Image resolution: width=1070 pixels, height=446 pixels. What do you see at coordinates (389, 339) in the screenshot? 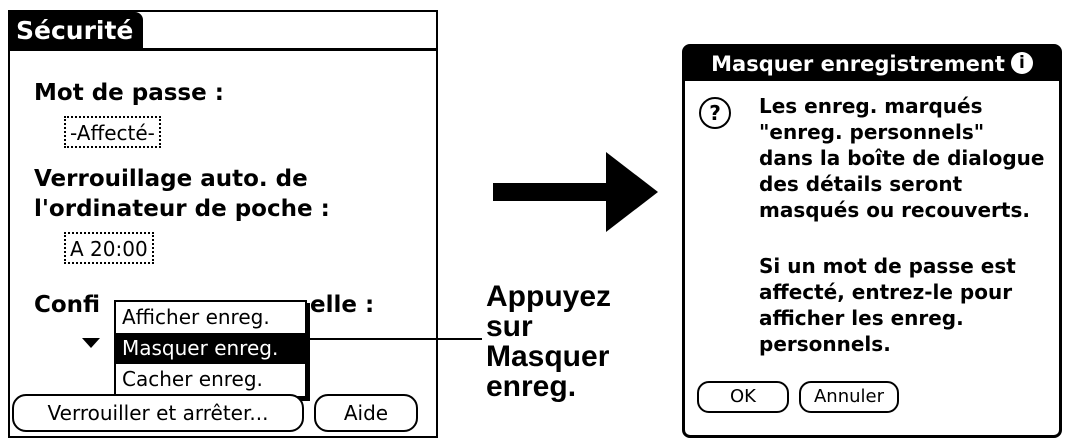
I see `callout-line` at bounding box center [389, 339].